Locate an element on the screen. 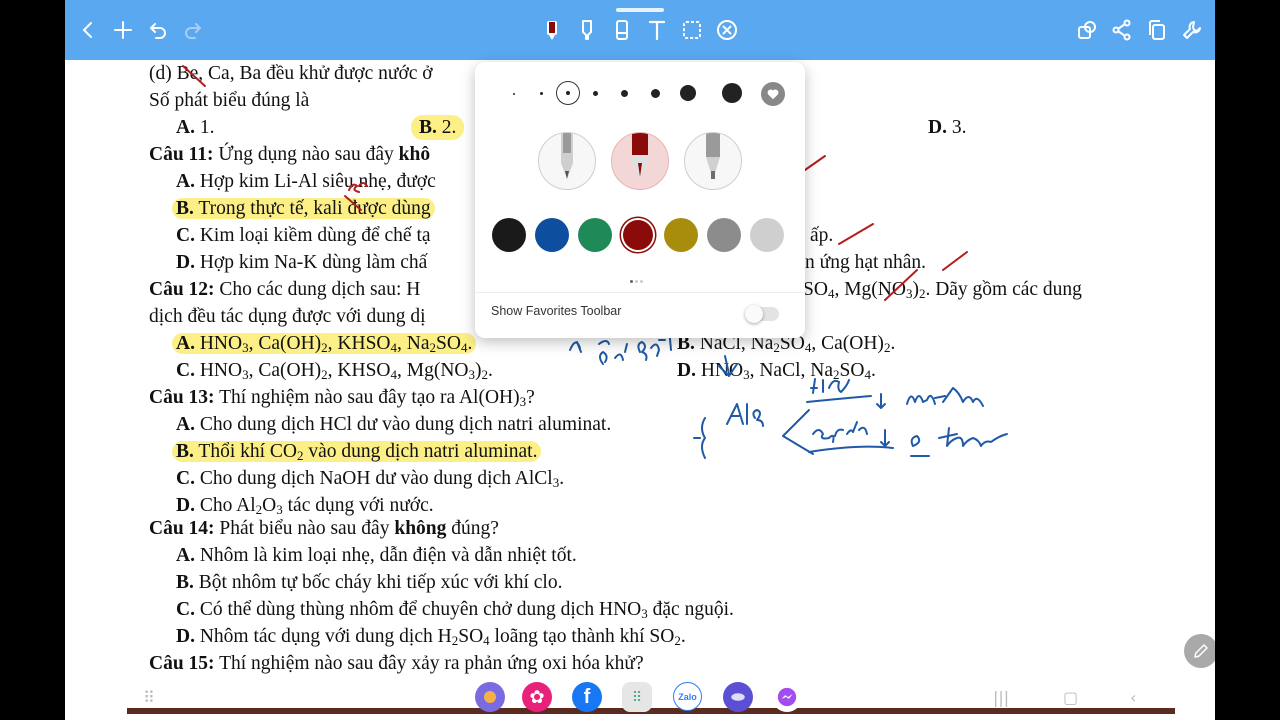 This screenshot has height=720, width=1280. favorites-toolbar-toggle is located at coordinates (762, 314).